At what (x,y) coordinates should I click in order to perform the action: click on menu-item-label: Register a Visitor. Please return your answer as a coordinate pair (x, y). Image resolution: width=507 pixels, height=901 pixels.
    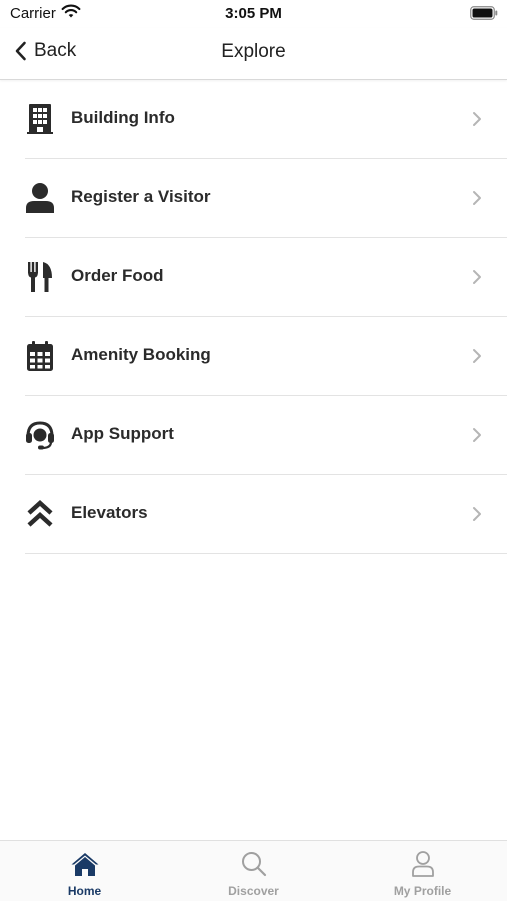
    Looking at the image, I should click on (141, 196).